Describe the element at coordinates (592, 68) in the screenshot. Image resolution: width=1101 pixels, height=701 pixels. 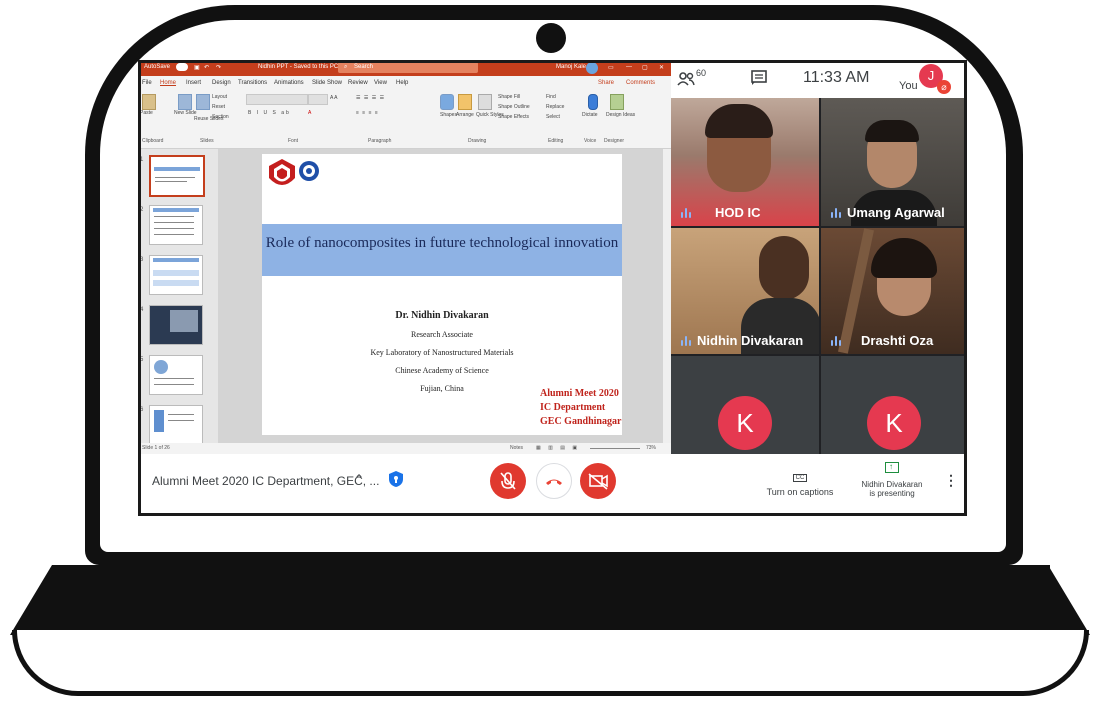
I see `user-avatar` at that location.